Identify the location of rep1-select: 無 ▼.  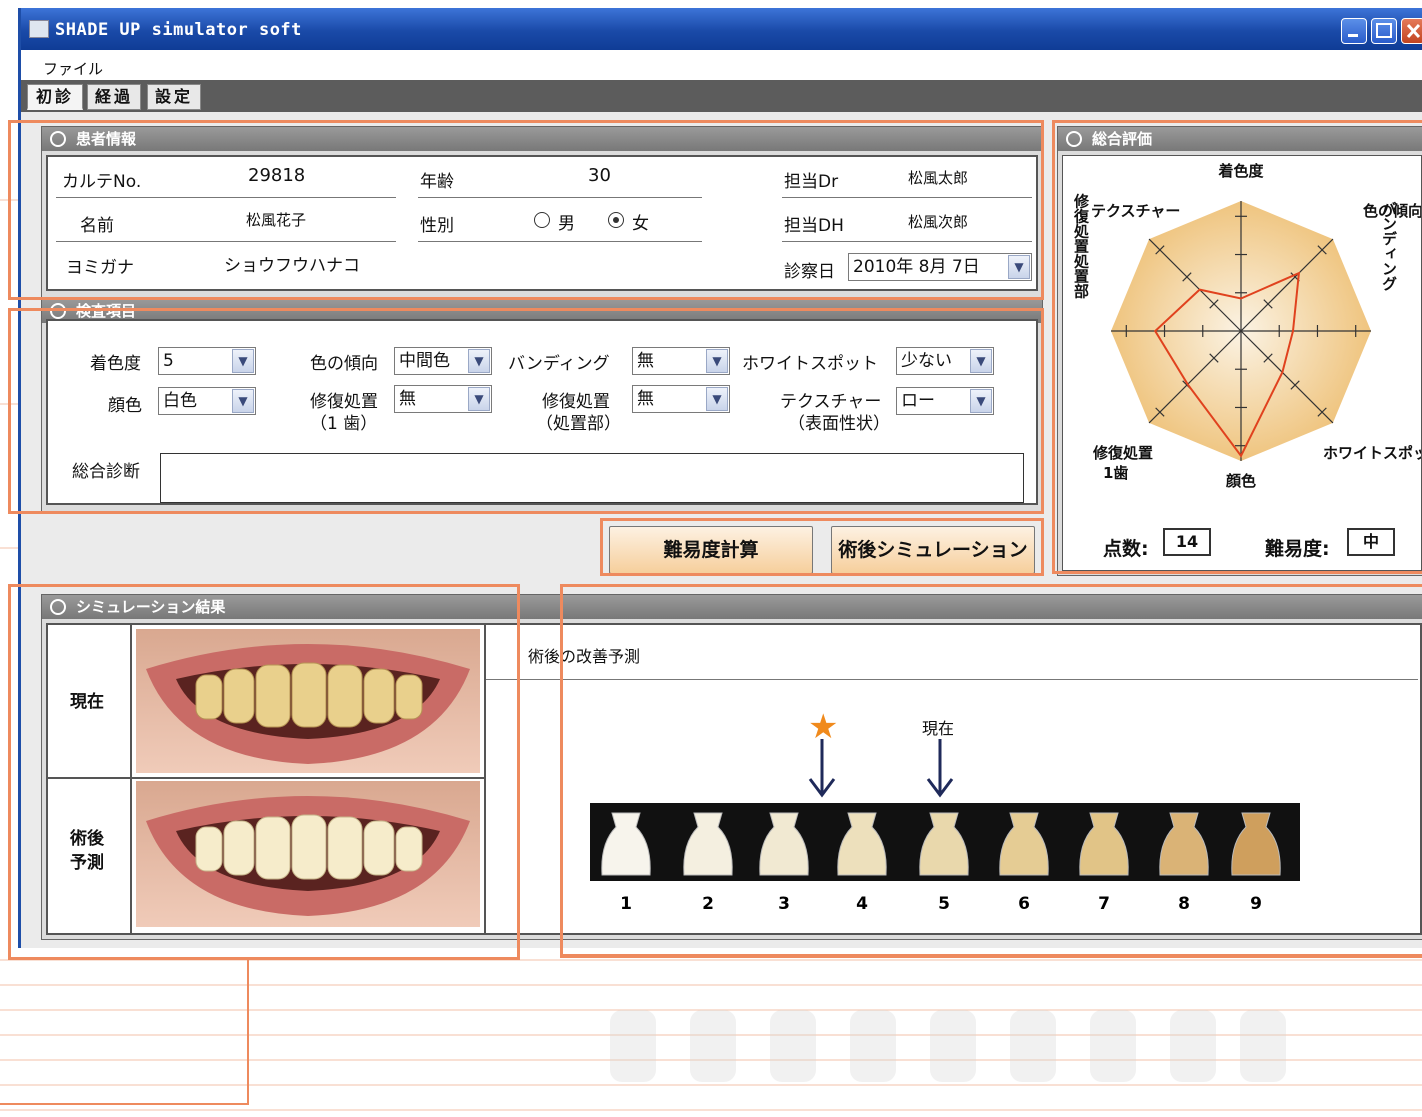
(443, 399).